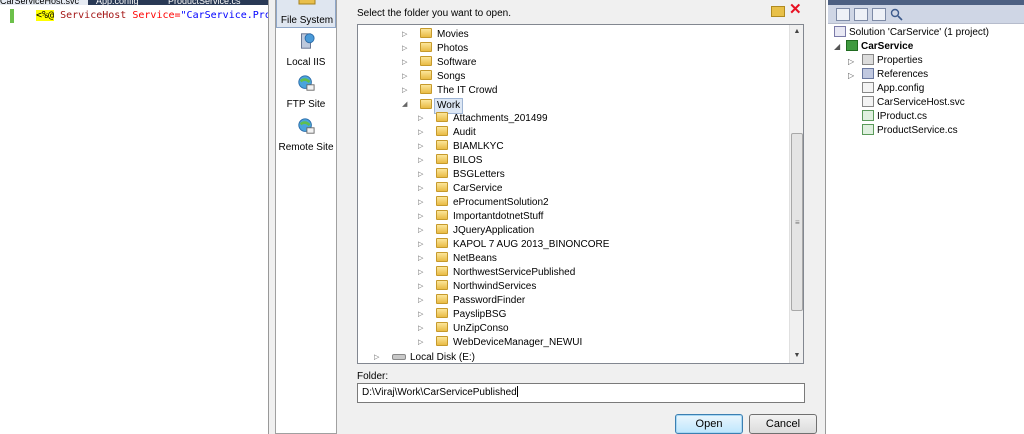  Describe the element at coordinates (797, 222) in the screenshot. I see `scrollbar-thumb: ≡` at that location.